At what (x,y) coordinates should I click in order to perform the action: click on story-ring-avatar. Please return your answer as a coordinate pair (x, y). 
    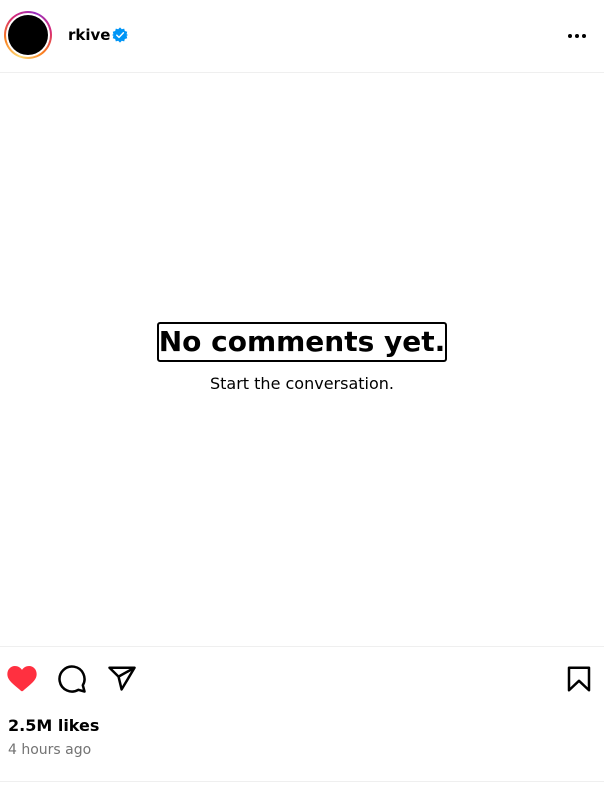
    Looking at the image, I should click on (28, 35).